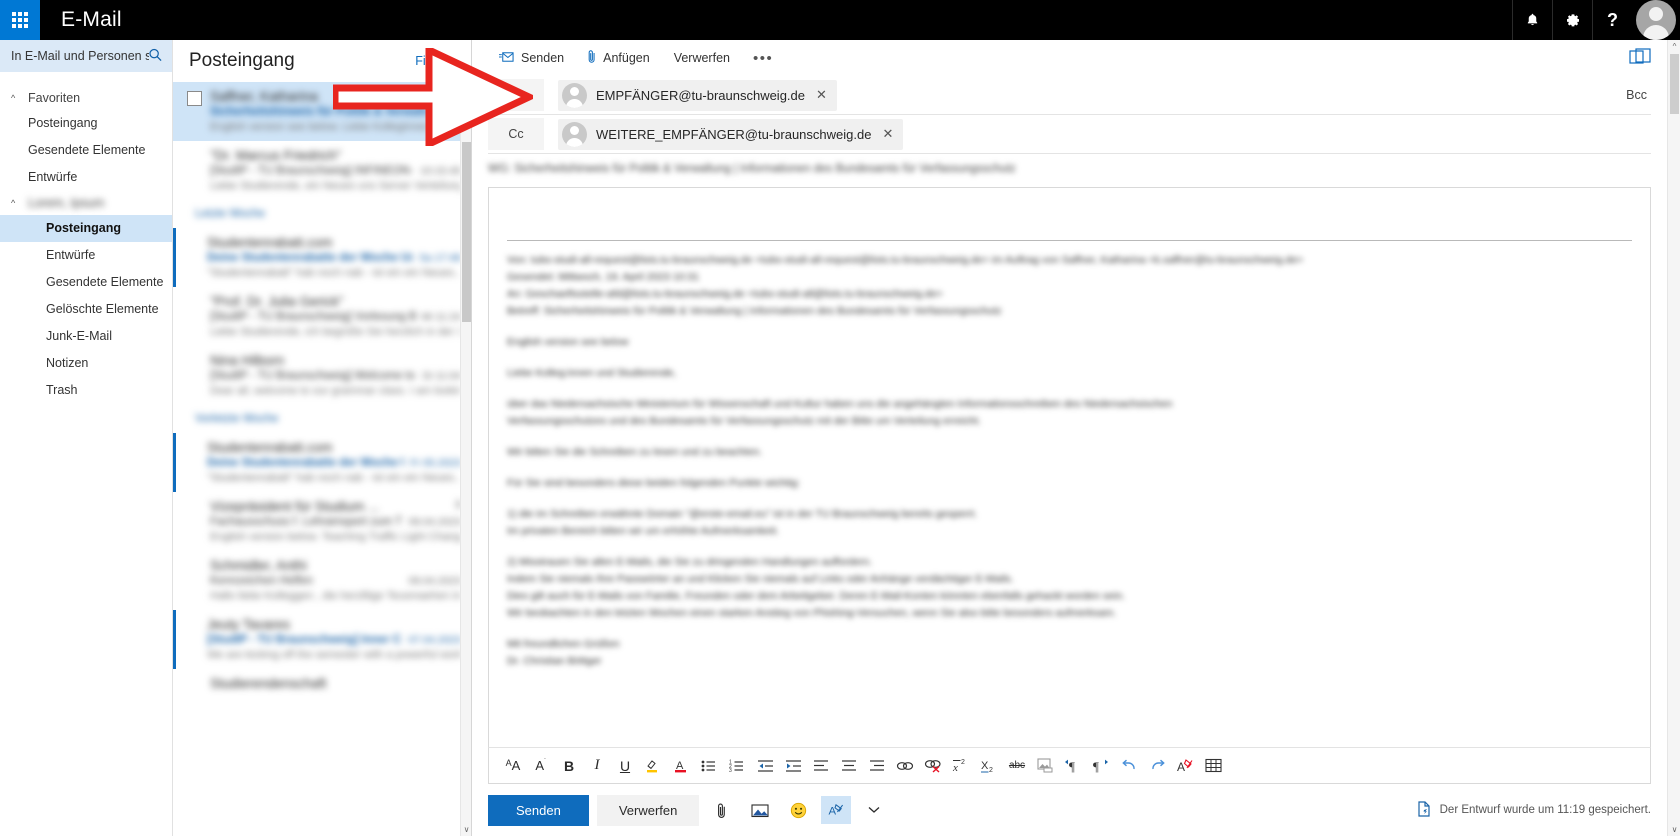 This screenshot has width=1680, height=836. What do you see at coordinates (697, 95) in the screenshot?
I see `recipient-pill-to: EMPFÄNGER@tu-braunschweig.de ✕` at bounding box center [697, 95].